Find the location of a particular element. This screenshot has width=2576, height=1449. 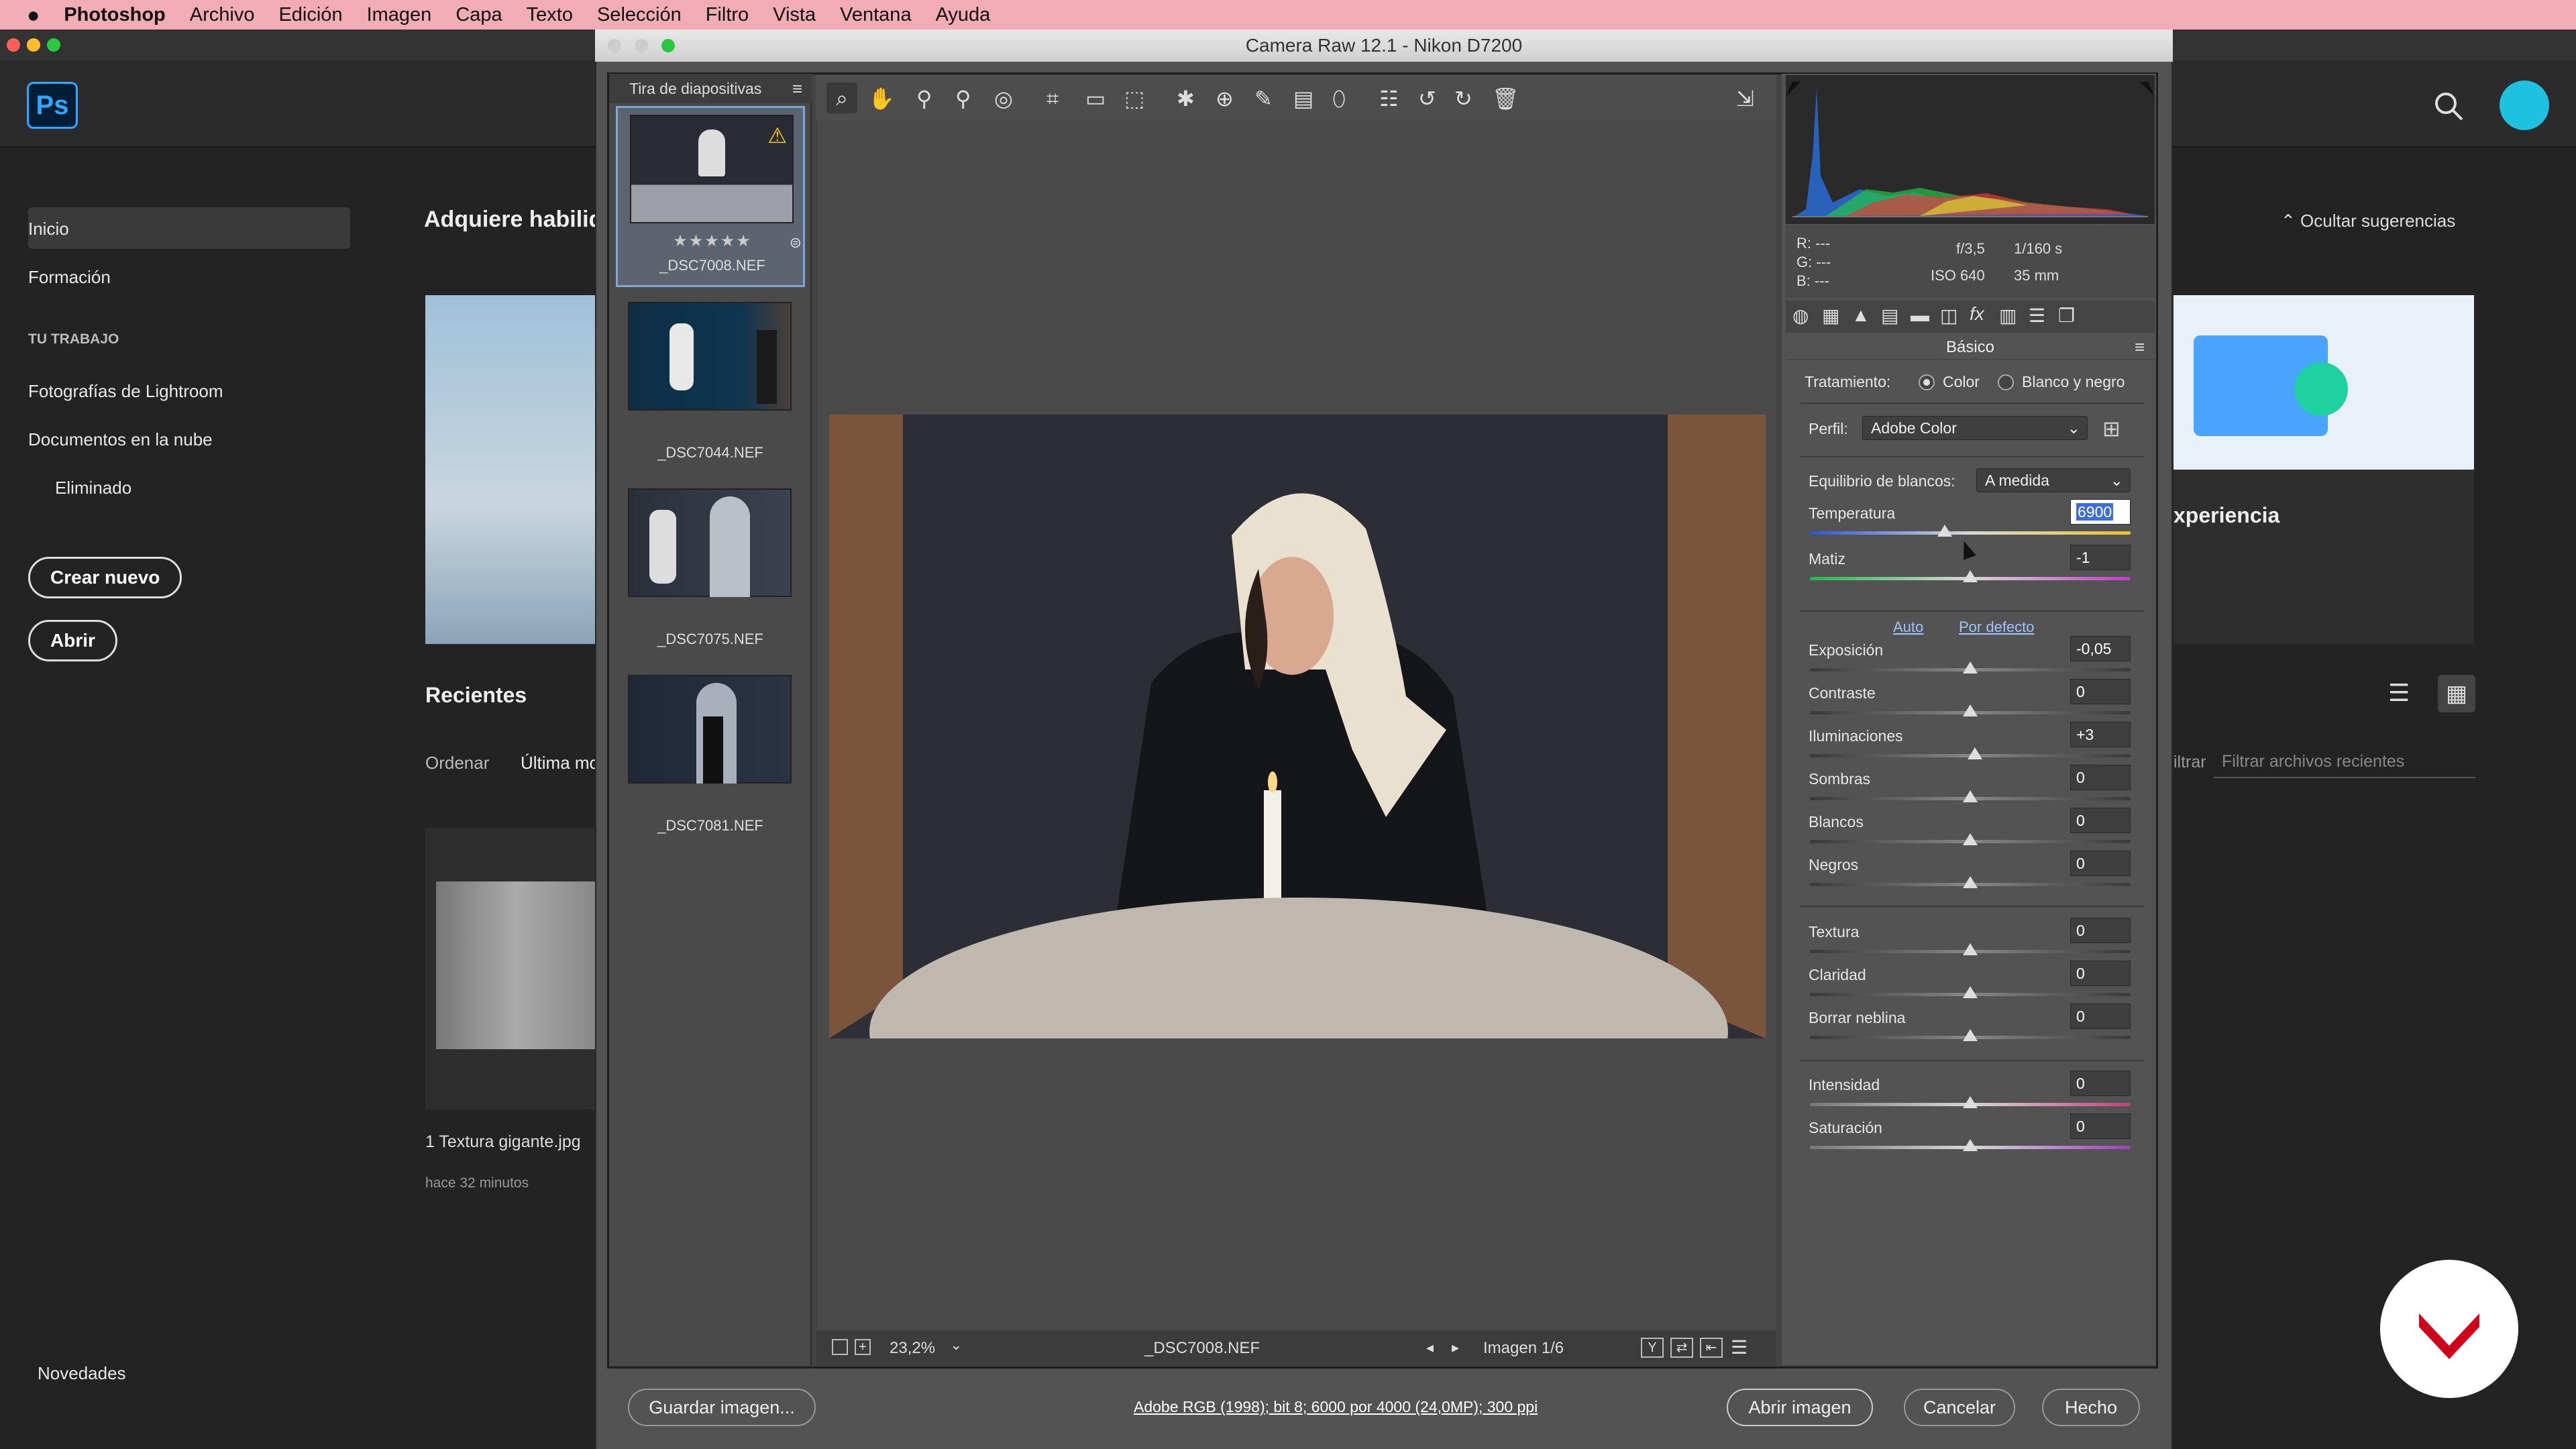

targeted-adjustment-icon: ◎ is located at coordinates (1003, 98).